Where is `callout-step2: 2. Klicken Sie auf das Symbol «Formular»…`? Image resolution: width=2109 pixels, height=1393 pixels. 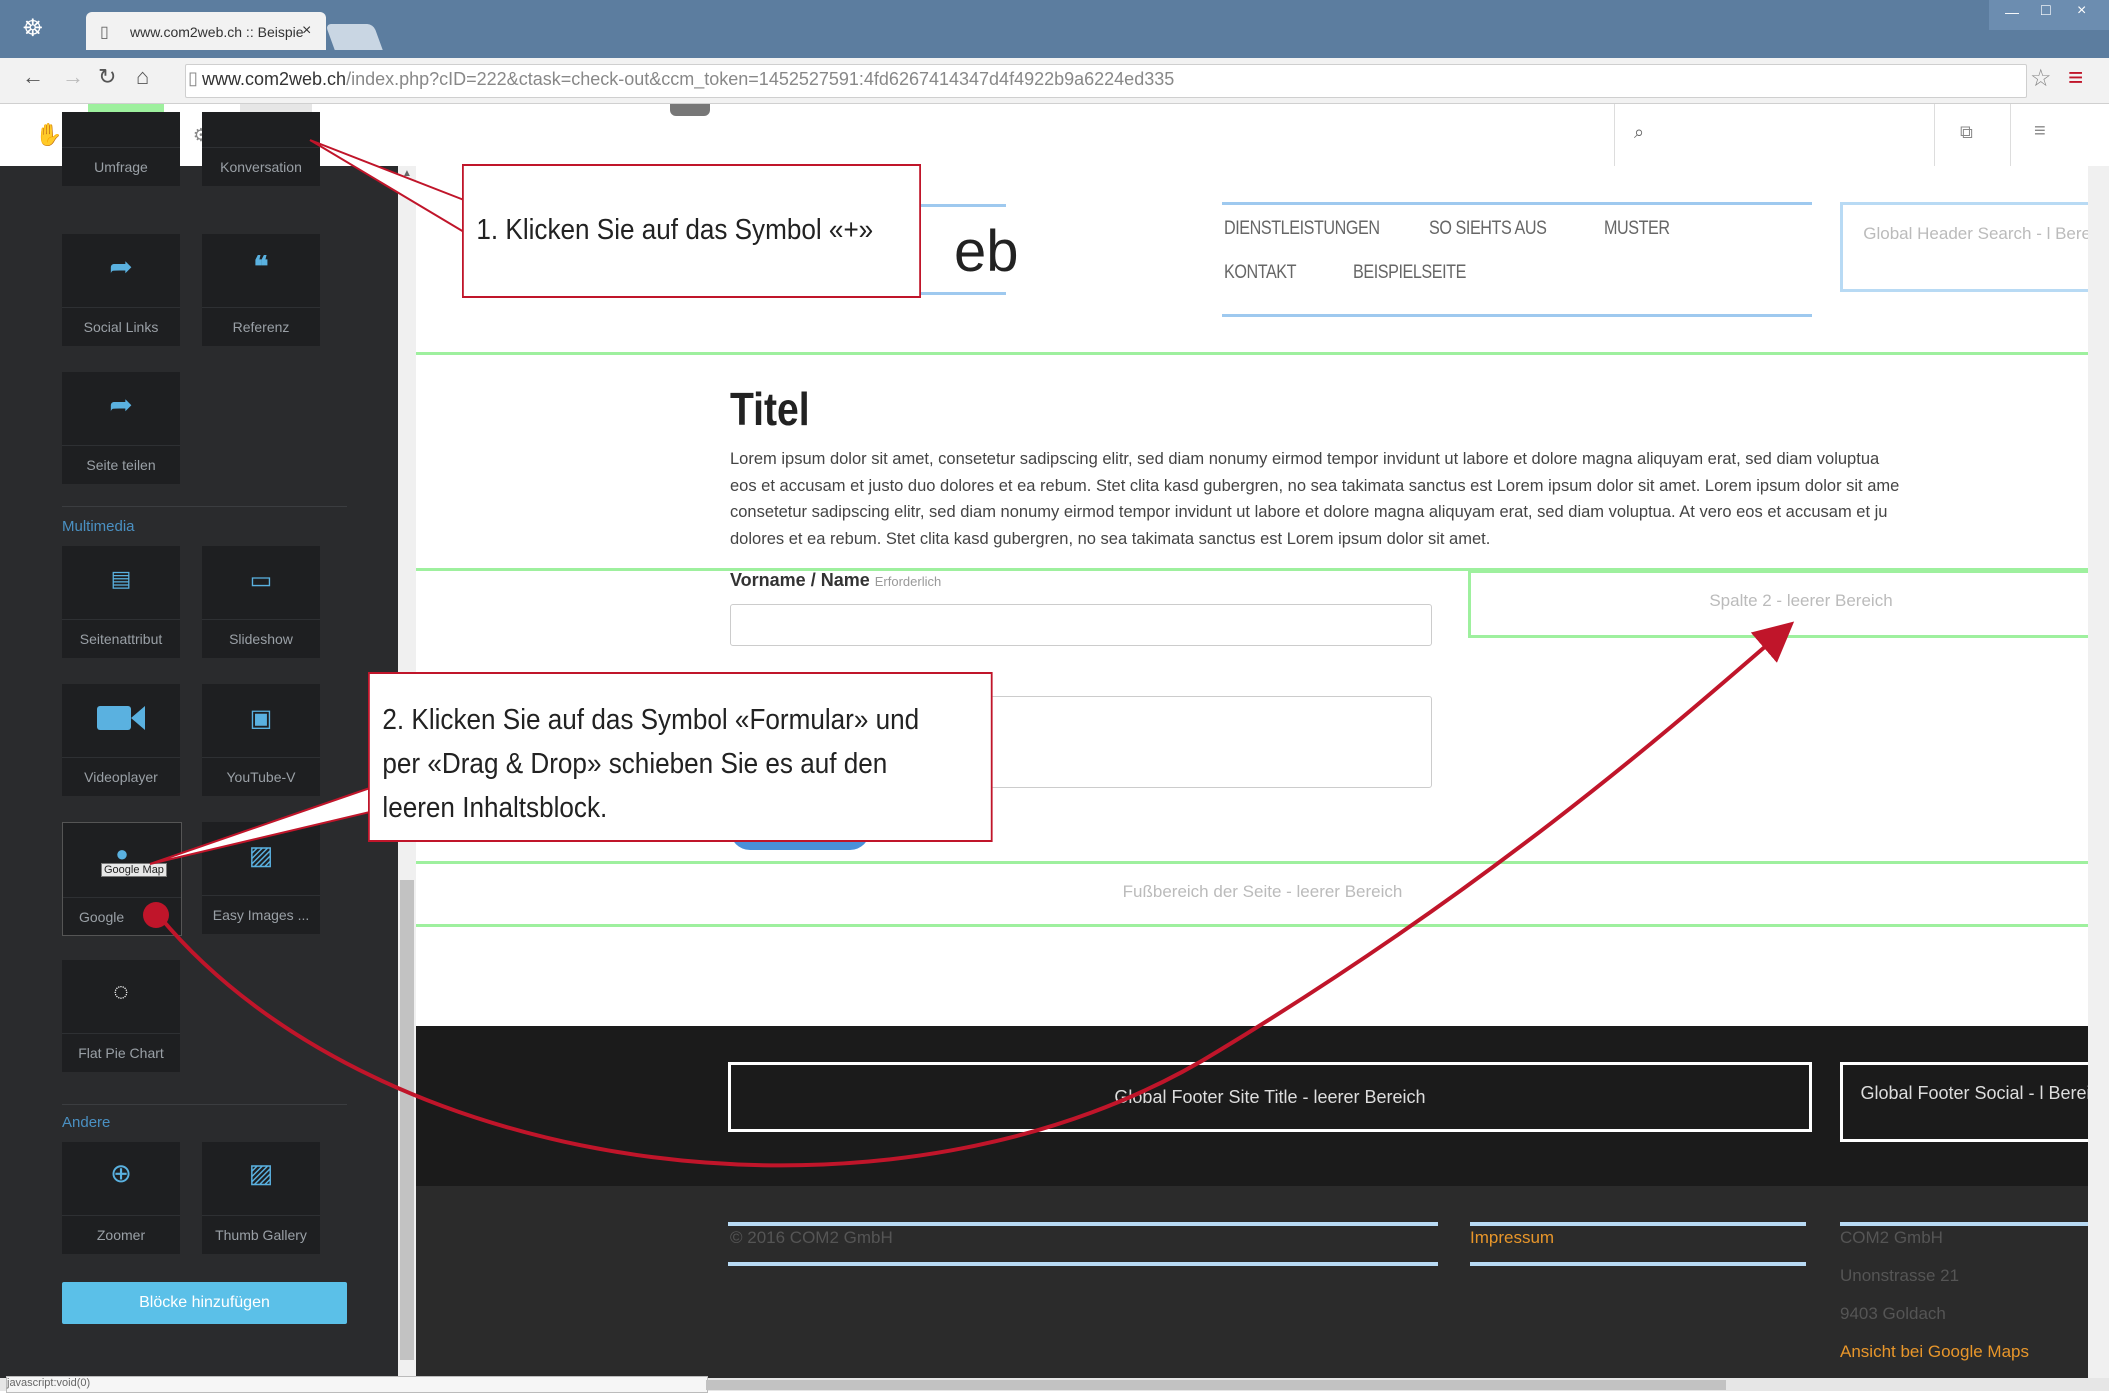 callout-step2: 2. Klicken Sie auf das Symbol «Formular»… is located at coordinates (680, 757).